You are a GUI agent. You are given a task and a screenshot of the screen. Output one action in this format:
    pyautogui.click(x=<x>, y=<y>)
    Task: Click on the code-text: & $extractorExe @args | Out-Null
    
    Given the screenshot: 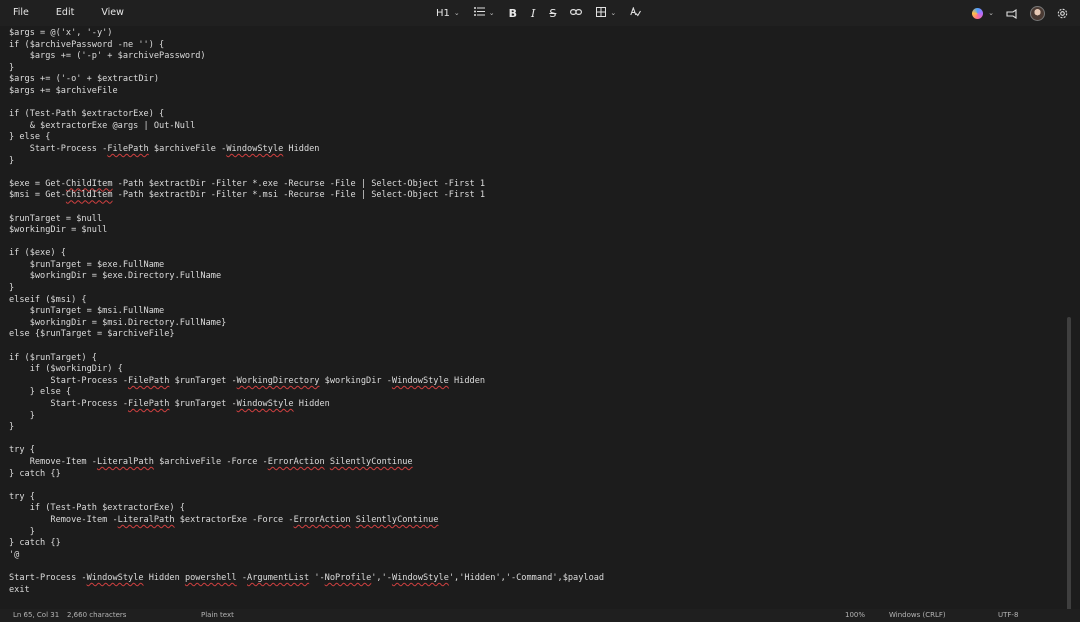 What is the action you would take?
    pyautogui.click(x=102, y=125)
    